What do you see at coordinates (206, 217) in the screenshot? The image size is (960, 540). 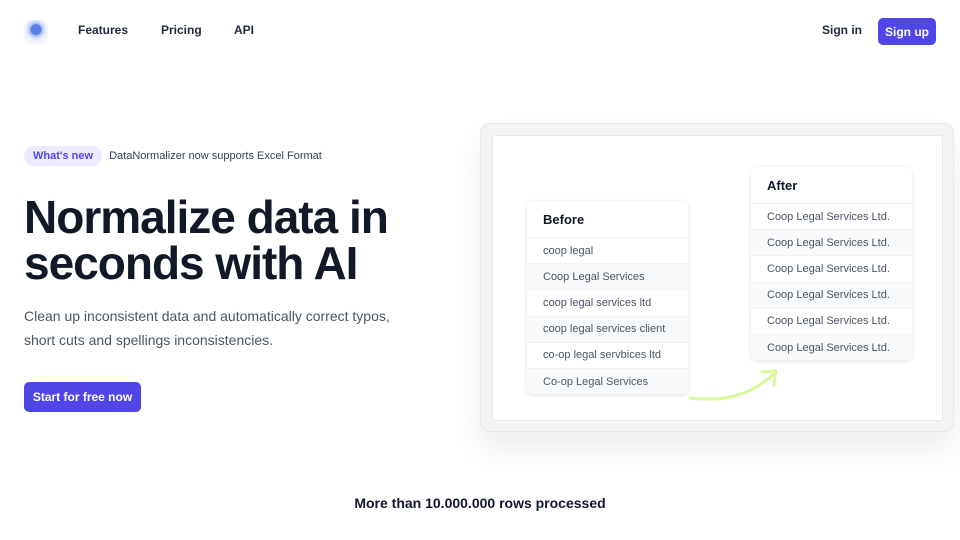 I see `headline-line-1: Normalize data in` at bounding box center [206, 217].